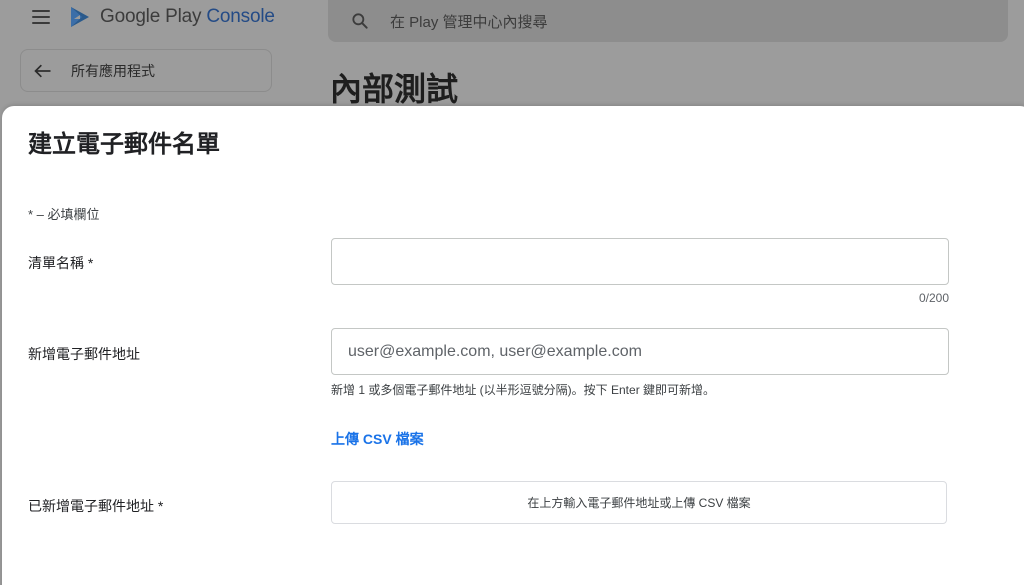  What do you see at coordinates (80, 17) in the screenshot?
I see `google-play-logo-icon` at bounding box center [80, 17].